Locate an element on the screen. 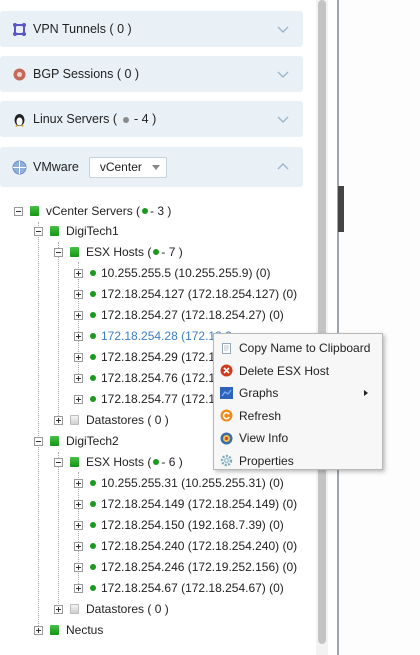  menu-item-properties: Properties is located at coordinates (298, 461).